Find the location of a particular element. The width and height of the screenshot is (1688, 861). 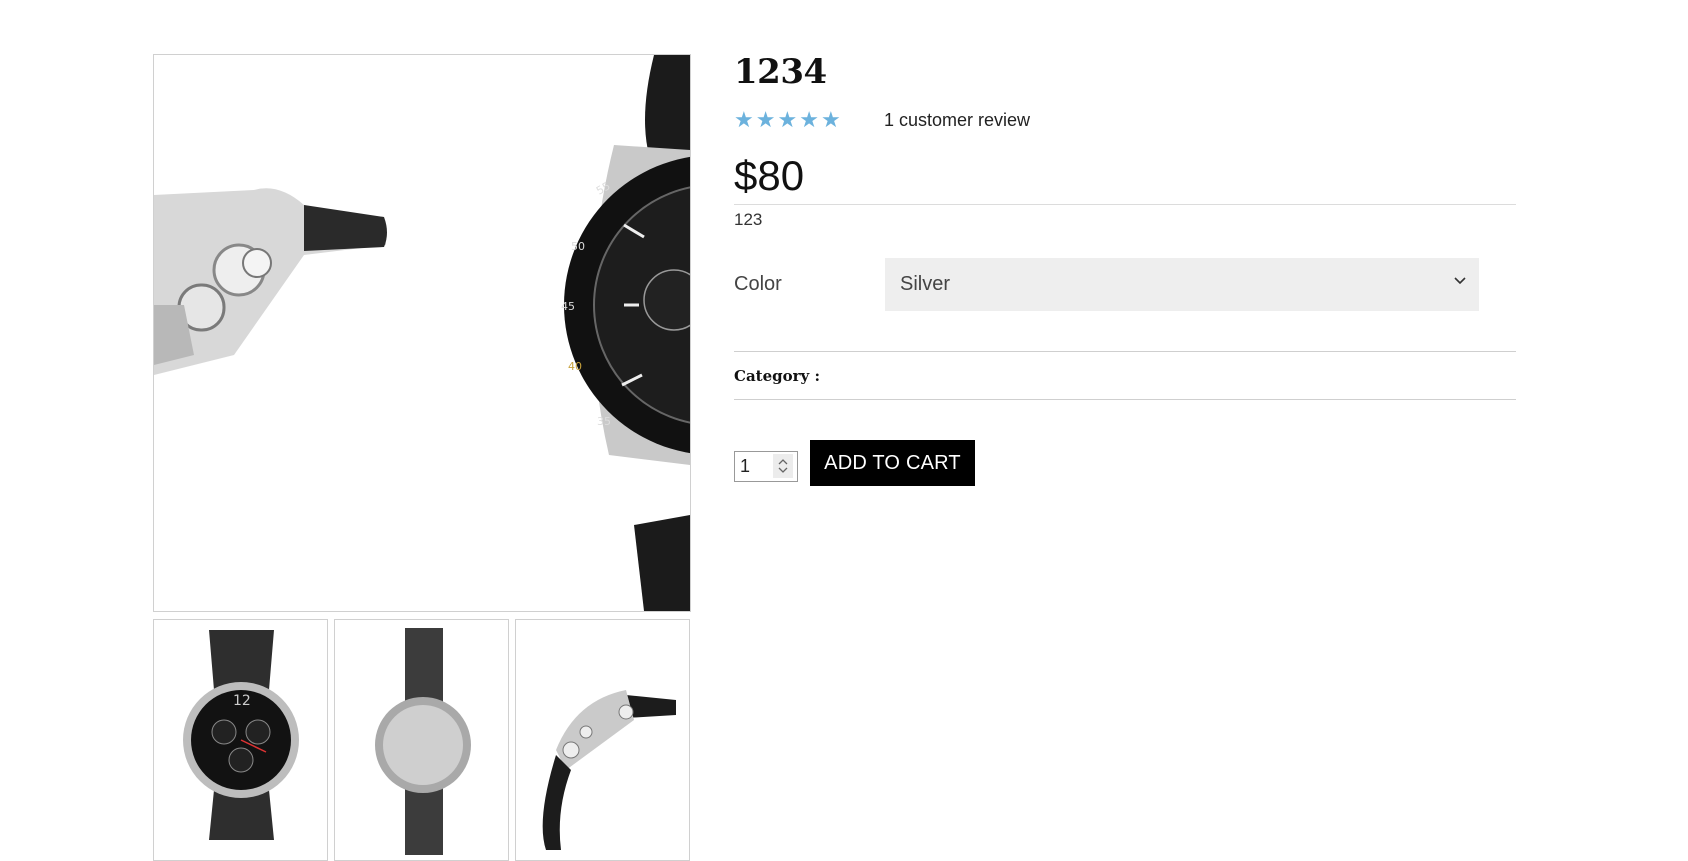

price-divider is located at coordinates (1125, 204).